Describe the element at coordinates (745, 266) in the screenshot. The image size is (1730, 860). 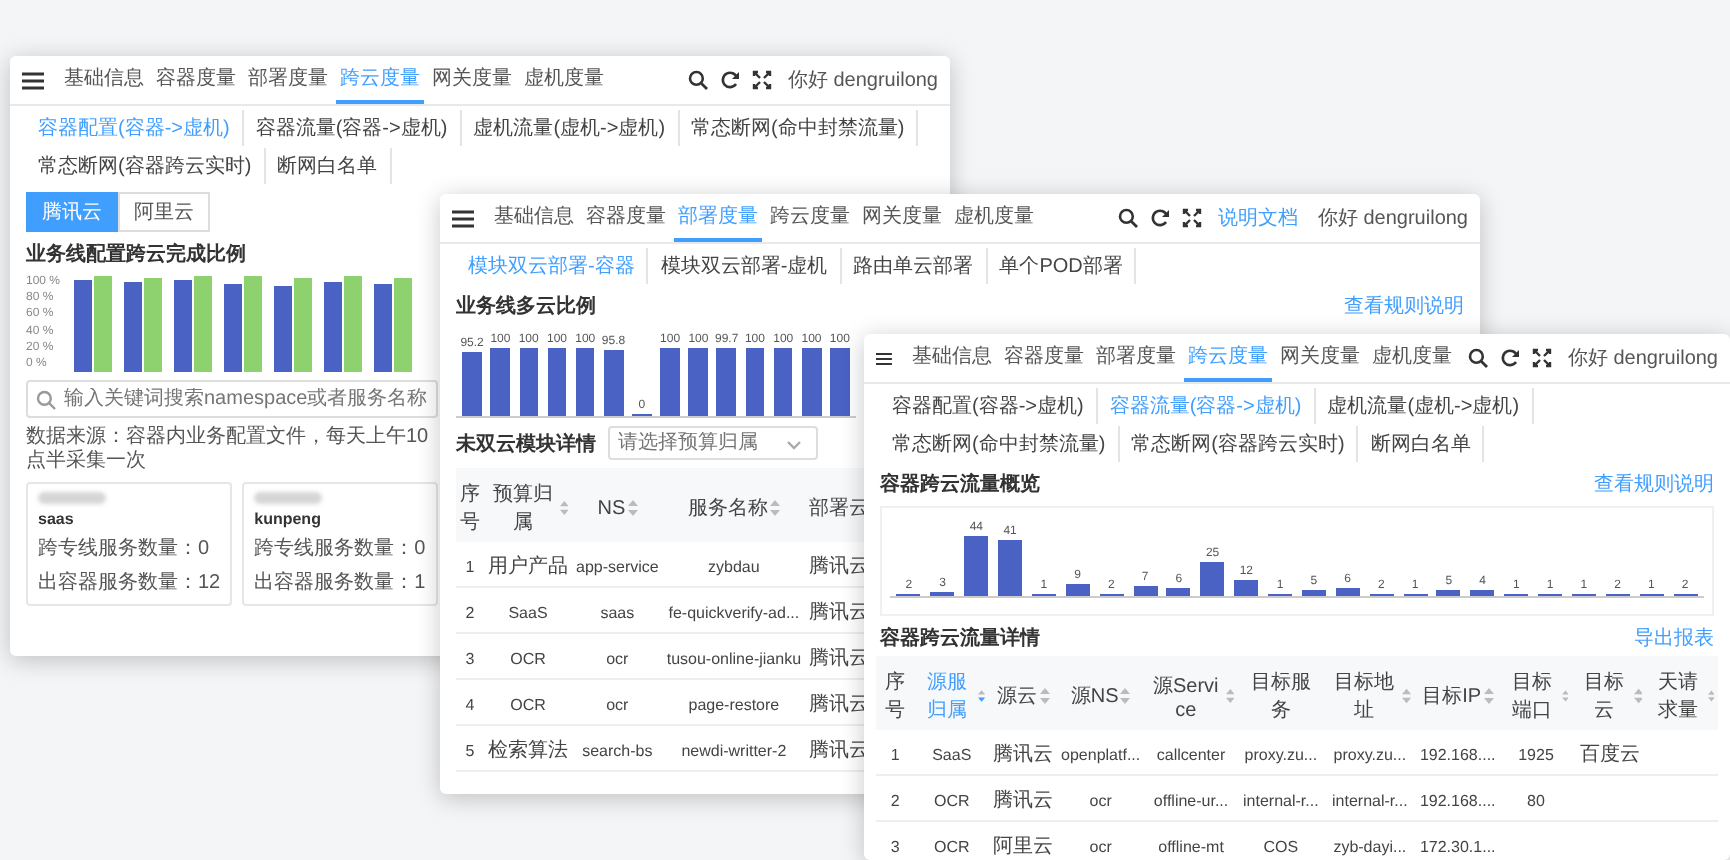
I see `sub-tab: 模块双云部署-虚机` at that location.